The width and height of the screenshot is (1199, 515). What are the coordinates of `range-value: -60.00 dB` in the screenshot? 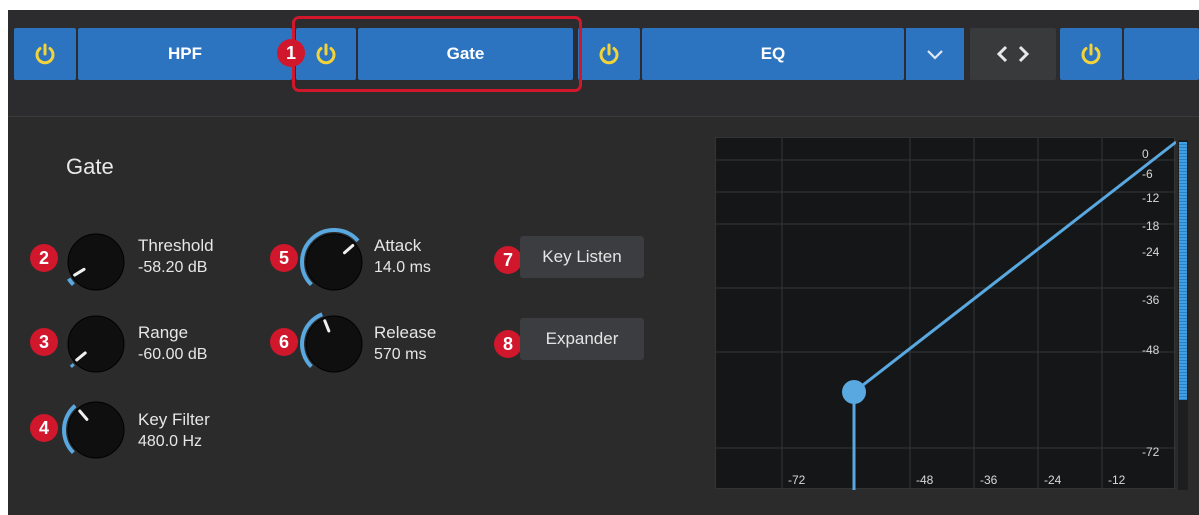 It's located at (173, 354).